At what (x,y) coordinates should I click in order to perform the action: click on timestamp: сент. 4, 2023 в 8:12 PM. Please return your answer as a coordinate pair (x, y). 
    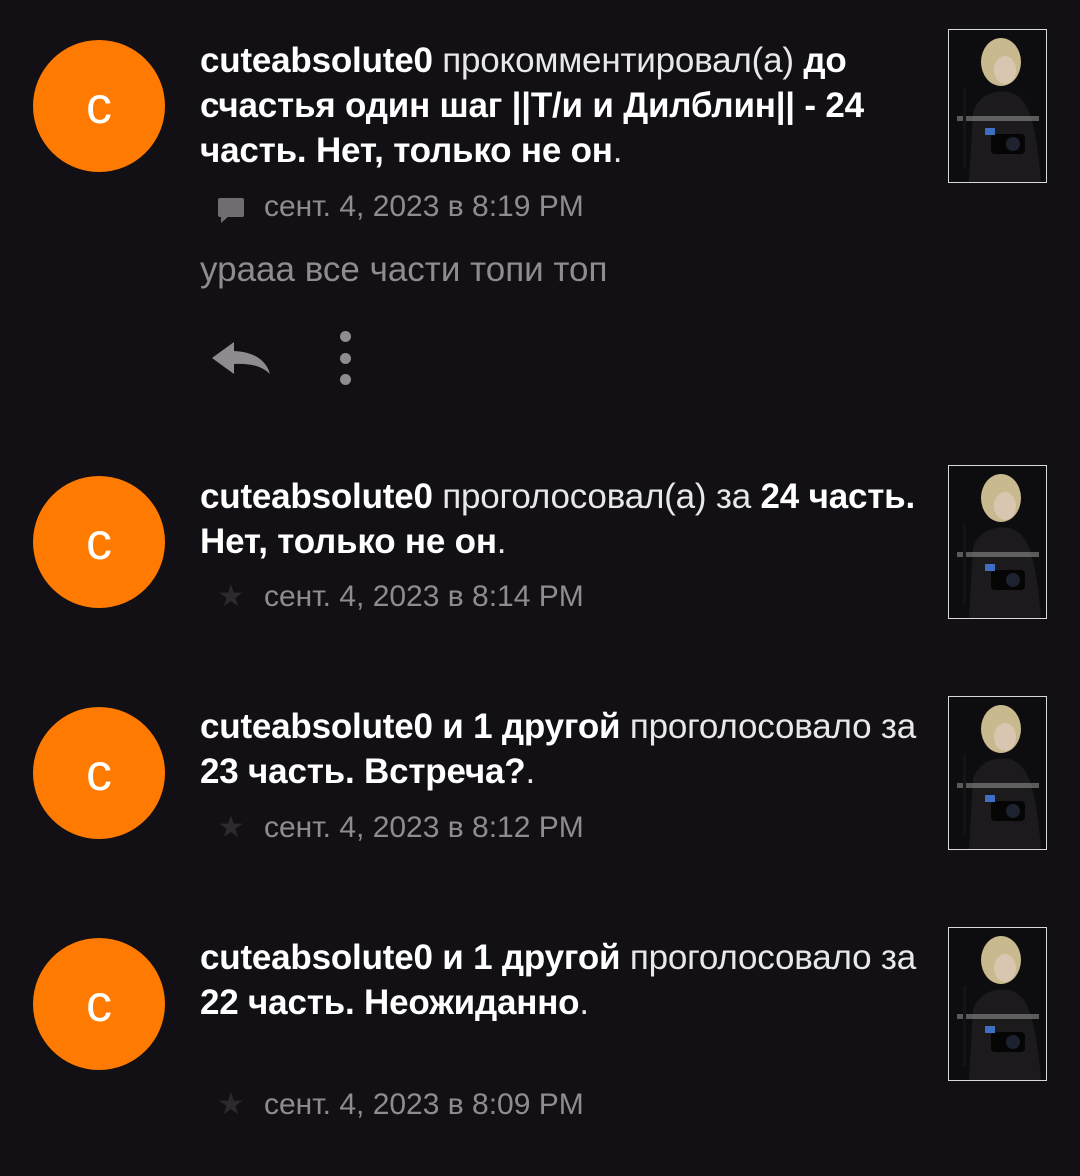
    Looking at the image, I should click on (424, 827).